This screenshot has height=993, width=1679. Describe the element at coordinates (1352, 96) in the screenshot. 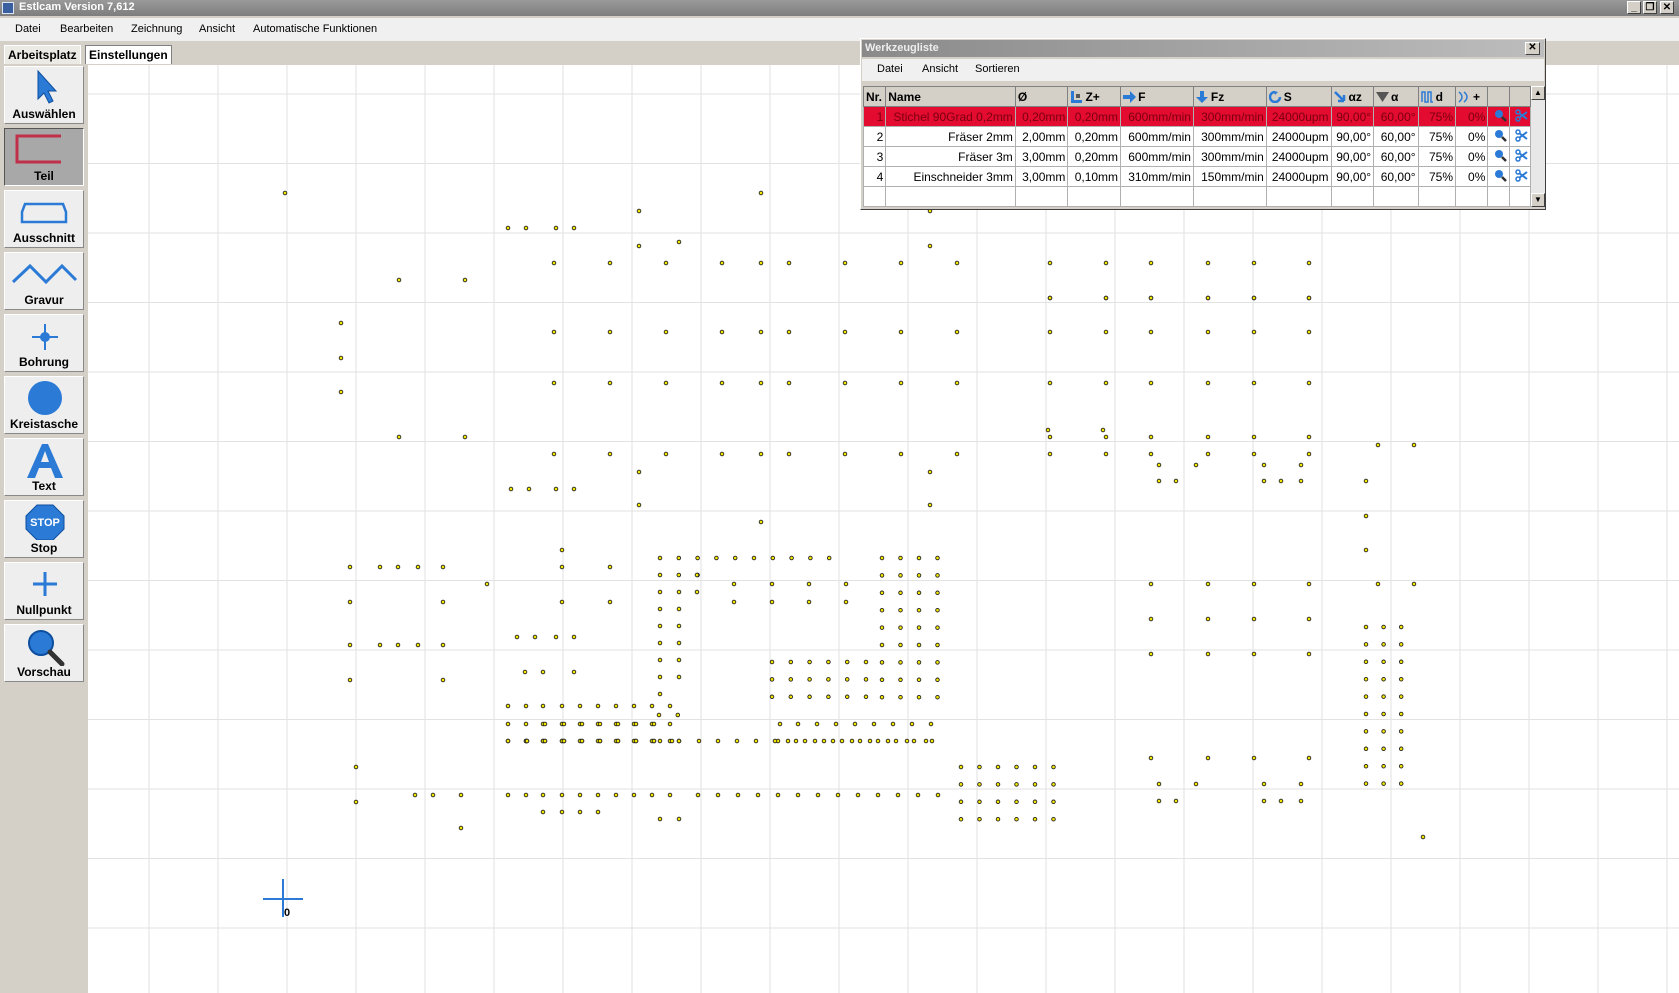

I see `col-plunge-angle: αz` at that location.